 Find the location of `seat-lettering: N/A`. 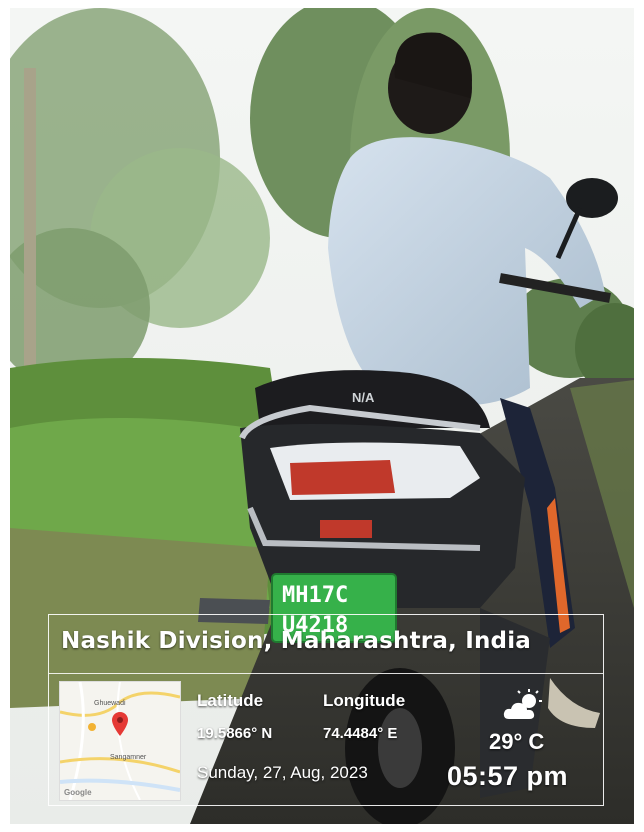

seat-lettering: N/A is located at coordinates (363, 397).